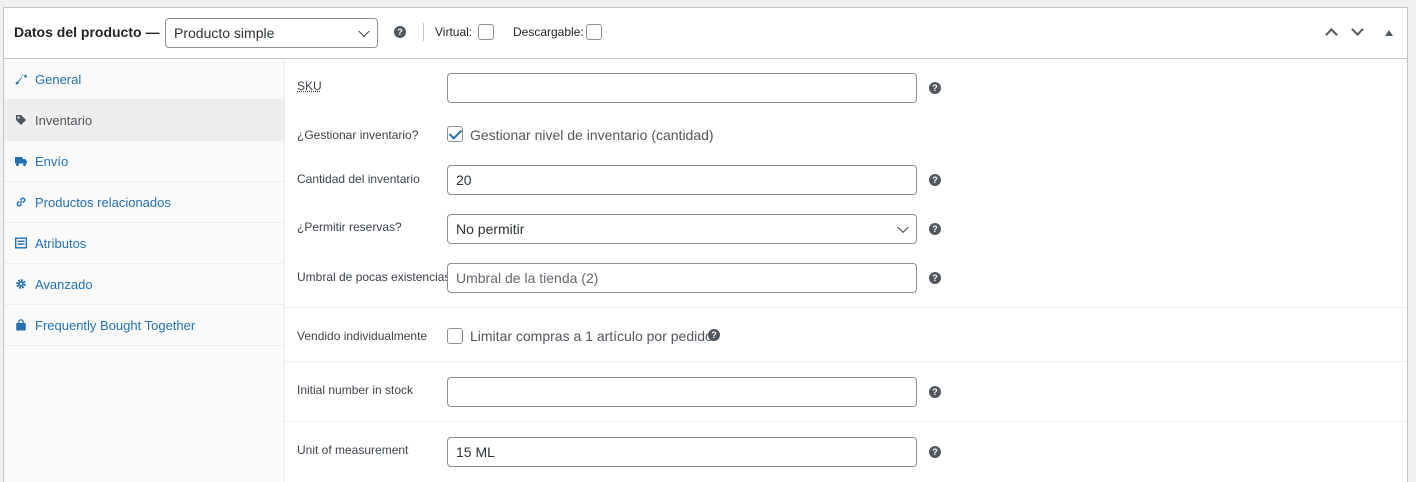 The image size is (1416, 482). I want to click on manage-stock-label: ¿Gestionar inventario?, so click(358, 135).